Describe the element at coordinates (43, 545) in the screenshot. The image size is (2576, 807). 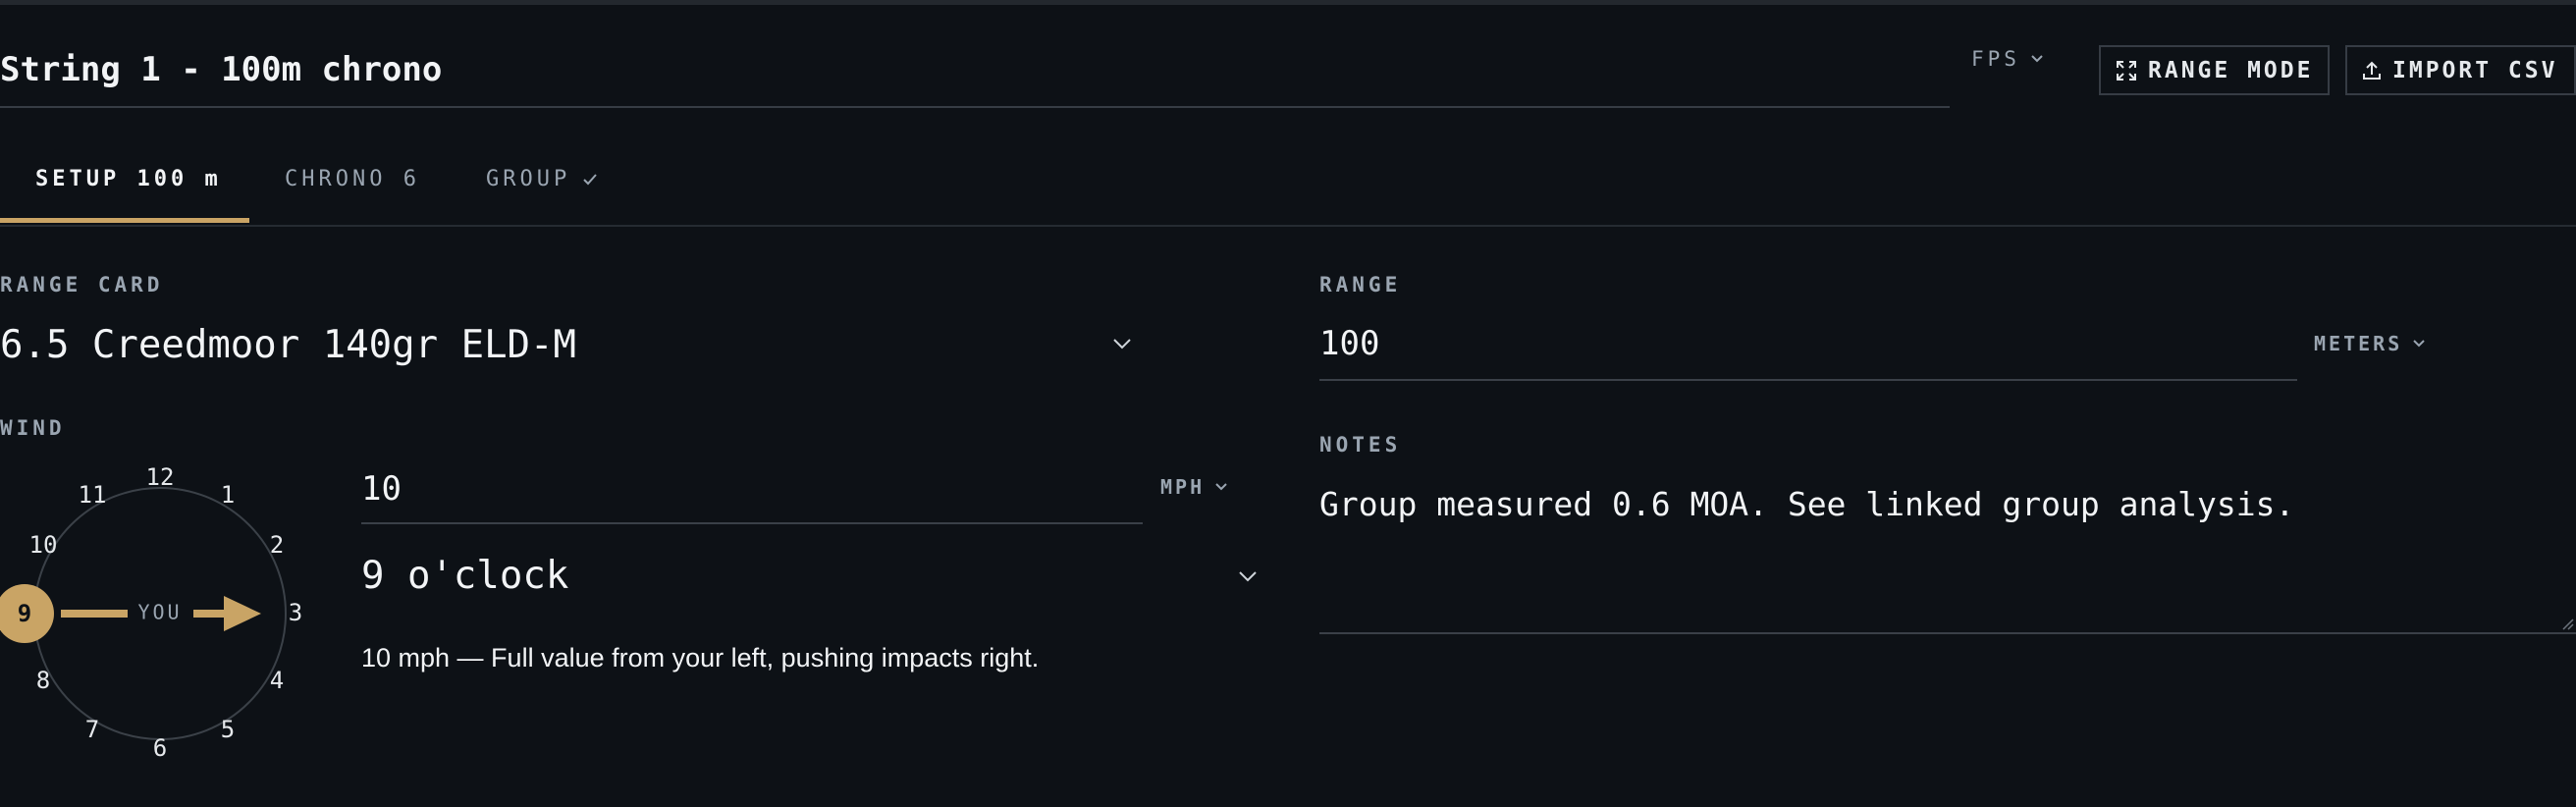
I see `clock-hour-10: 10` at that location.